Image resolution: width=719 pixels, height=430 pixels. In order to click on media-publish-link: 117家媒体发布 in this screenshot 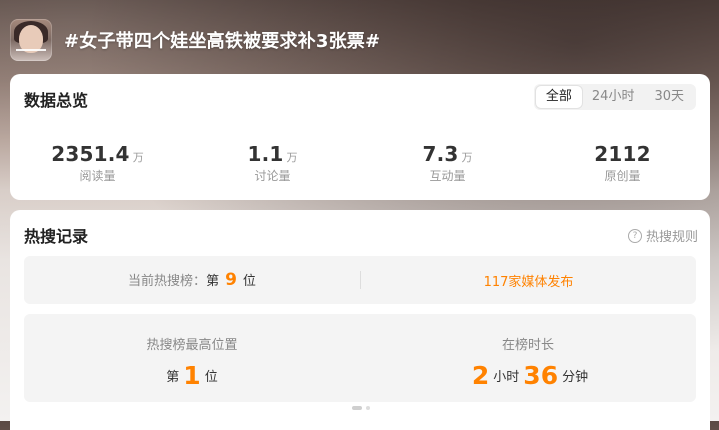, I will do `click(528, 280)`.